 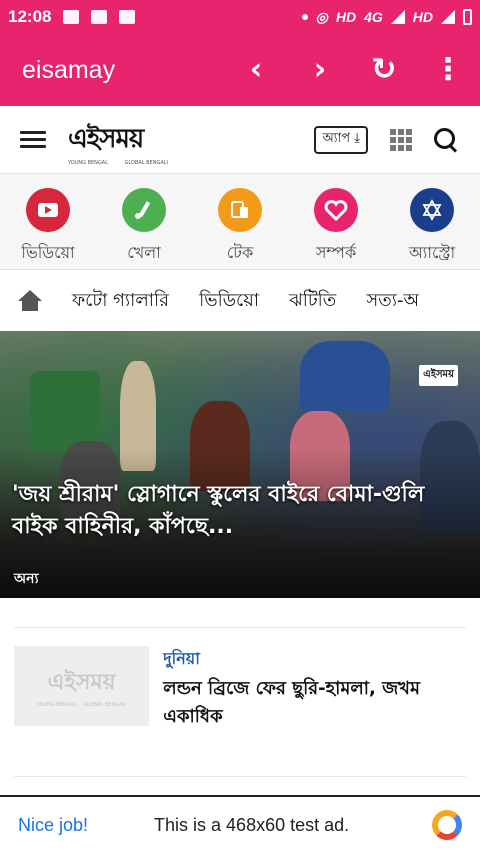 What do you see at coordinates (144, 210) in the screenshot?
I see `cricket-icon` at bounding box center [144, 210].